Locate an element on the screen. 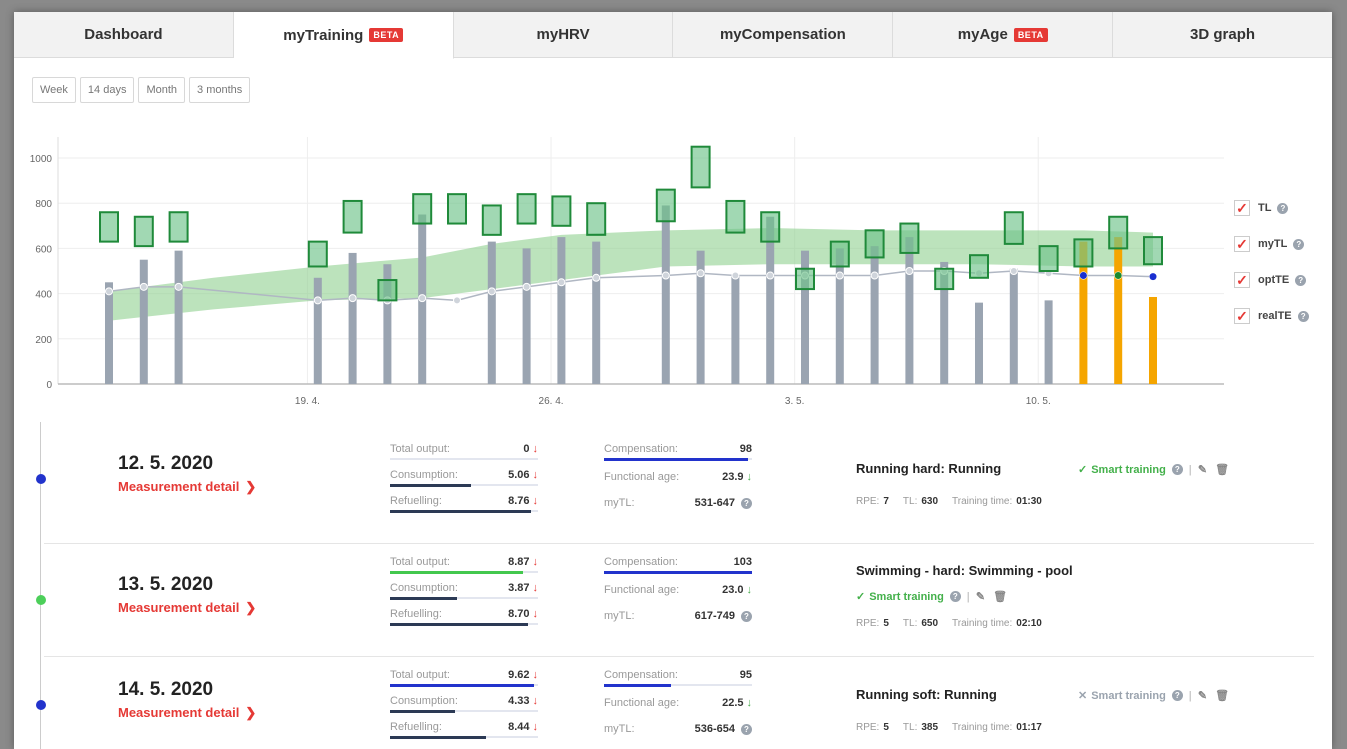 The image size is (1347, 749). tab-mytraining: myTraining BETA is located at coordinates (343, 35).